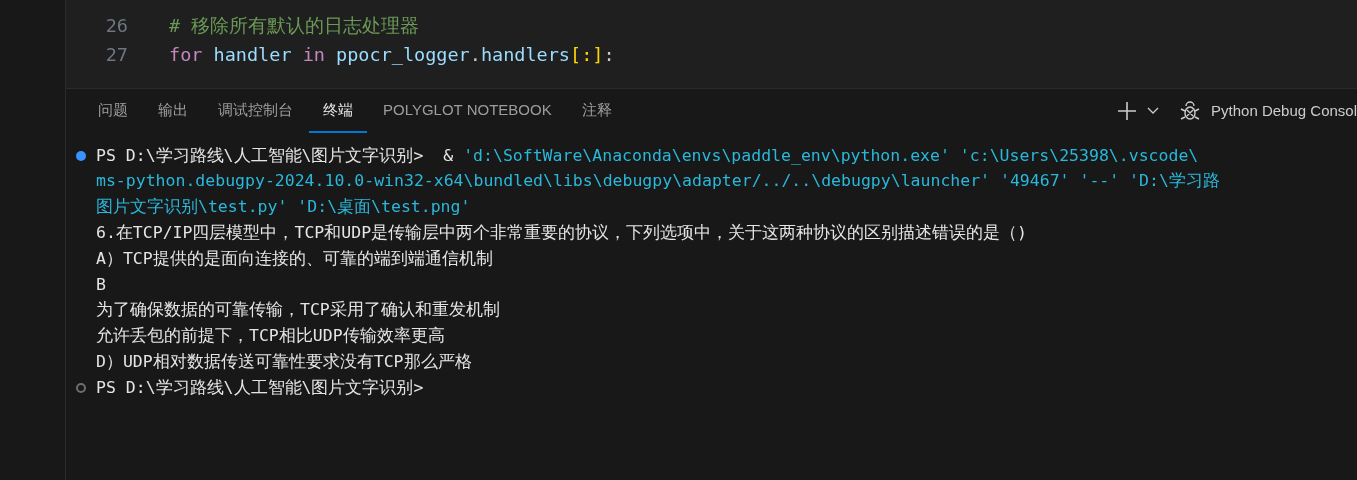 This screenshot has width=1357, height=480. Describe the element at coordinates (116, 25) in the screenshot. I see `line-number: 26` at that location.